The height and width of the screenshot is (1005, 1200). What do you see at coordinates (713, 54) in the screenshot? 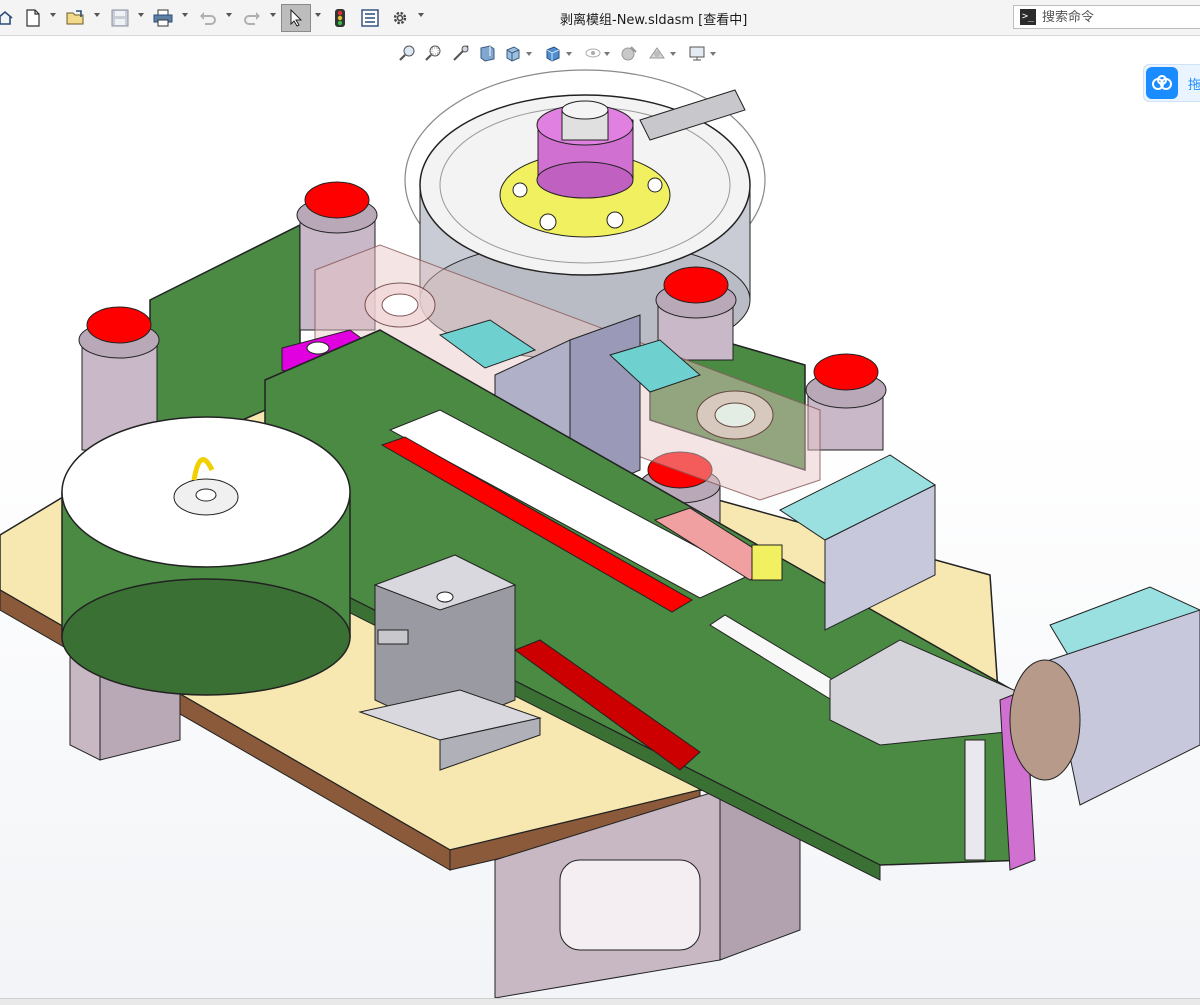
I see `view-settings-caret` at bounding box center [713, 54].